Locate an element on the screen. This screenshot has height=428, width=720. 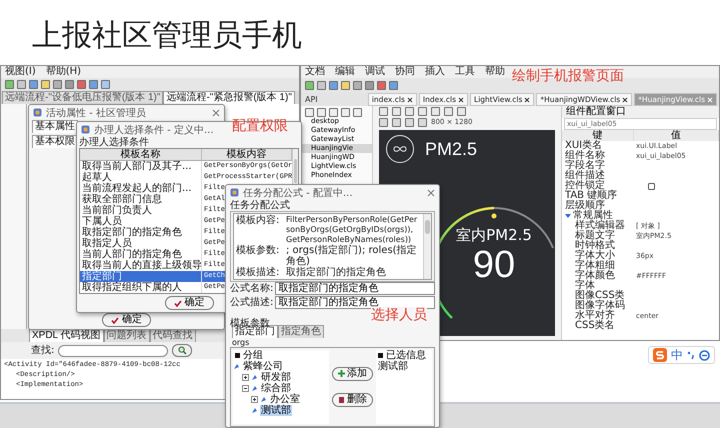
annotation-text: 选择人员 is located at coordinates (399, 315).